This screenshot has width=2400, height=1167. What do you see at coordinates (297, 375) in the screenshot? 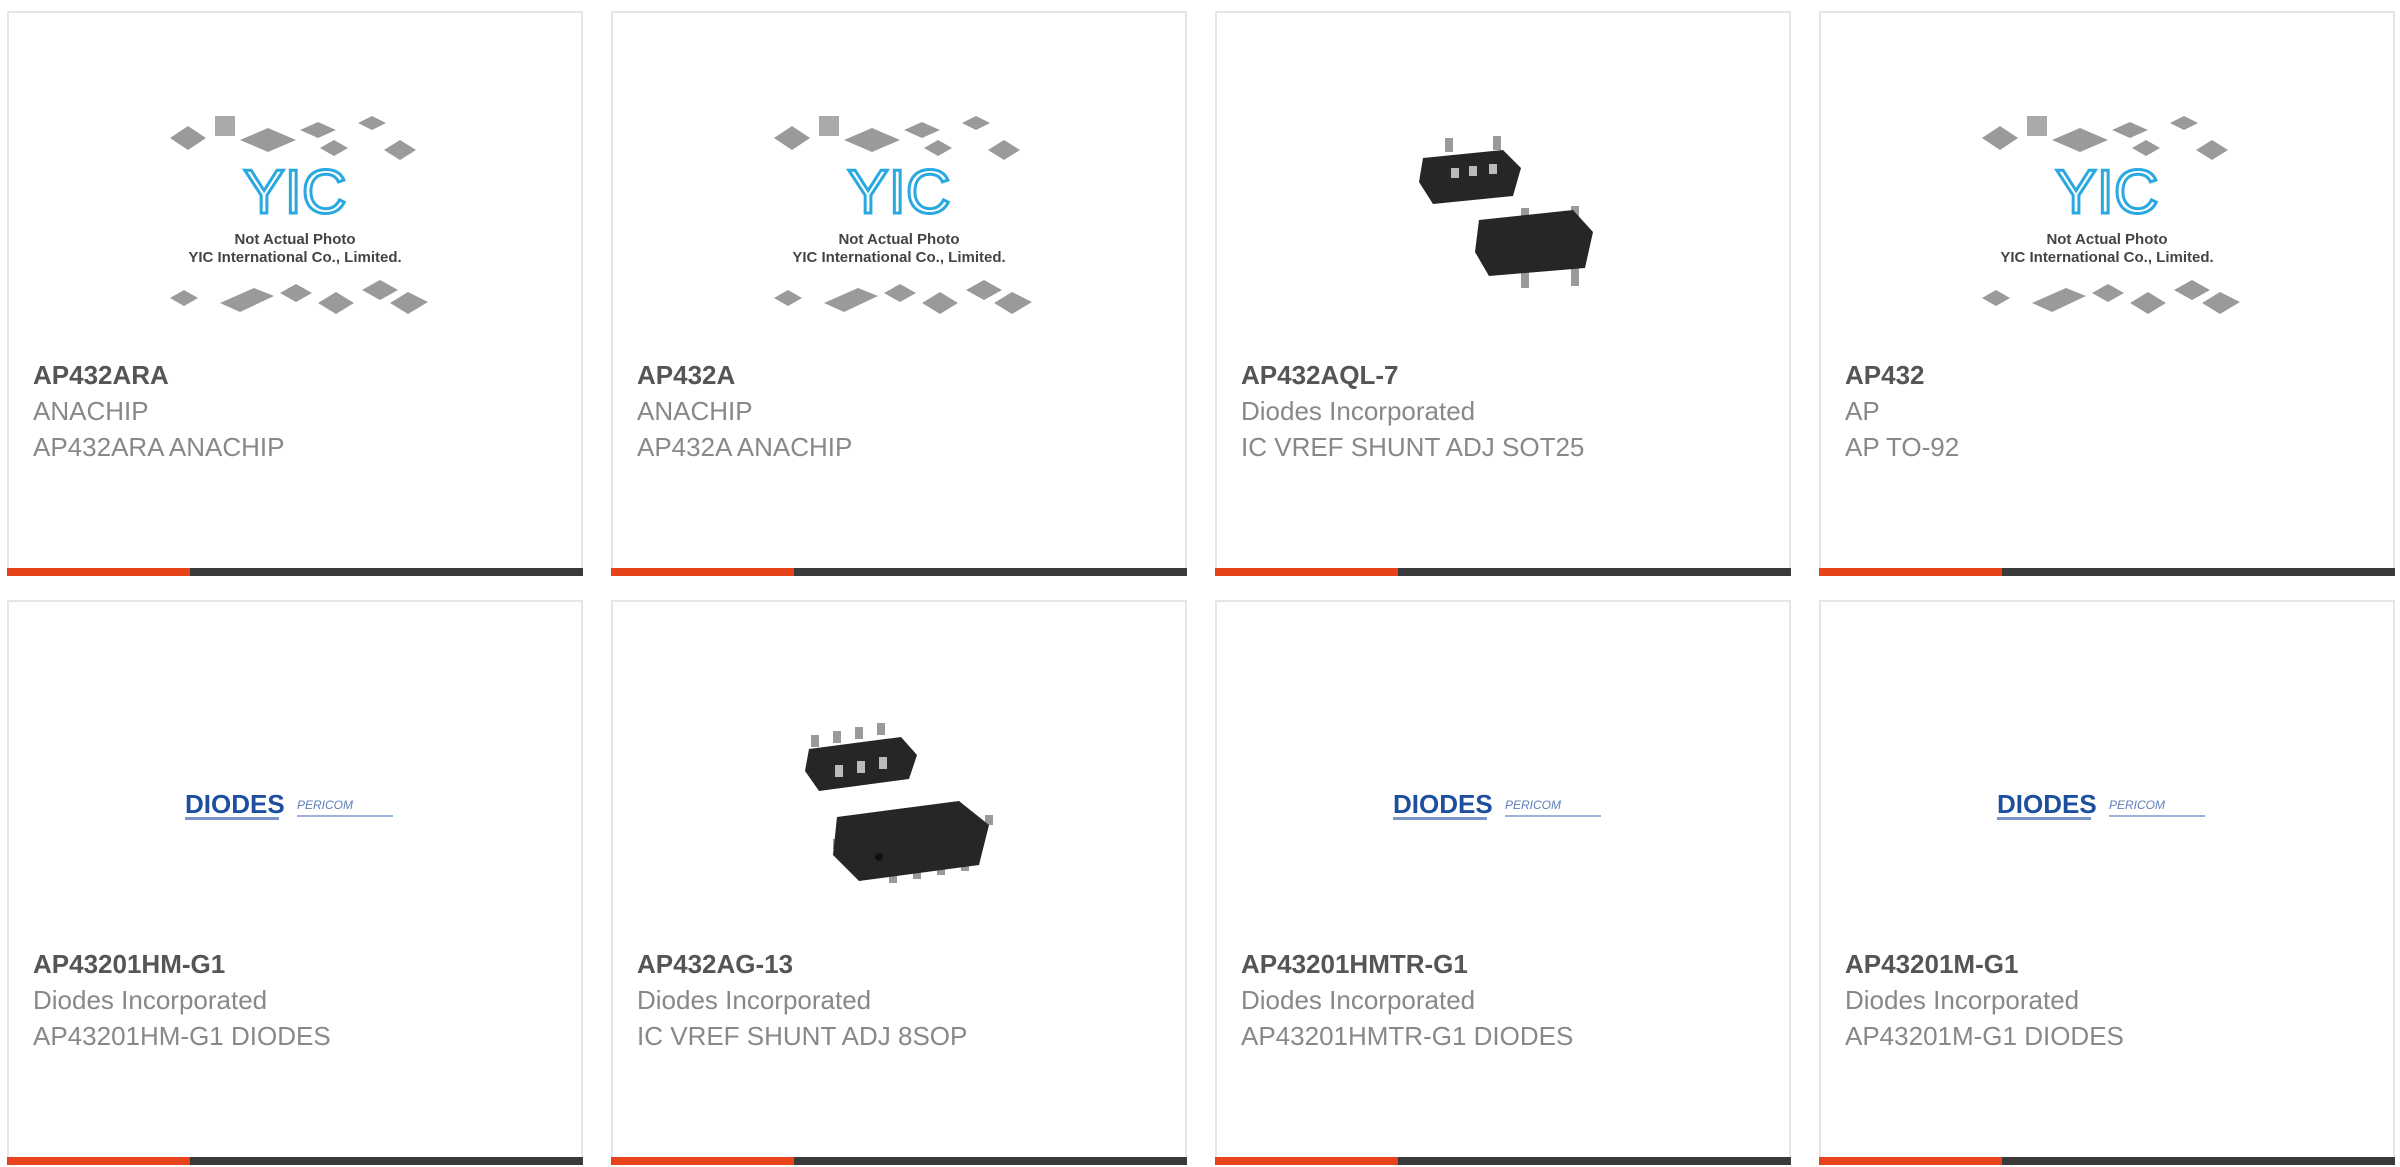
I see `part-number: AP432ARA` at bounding box center [297, 375].